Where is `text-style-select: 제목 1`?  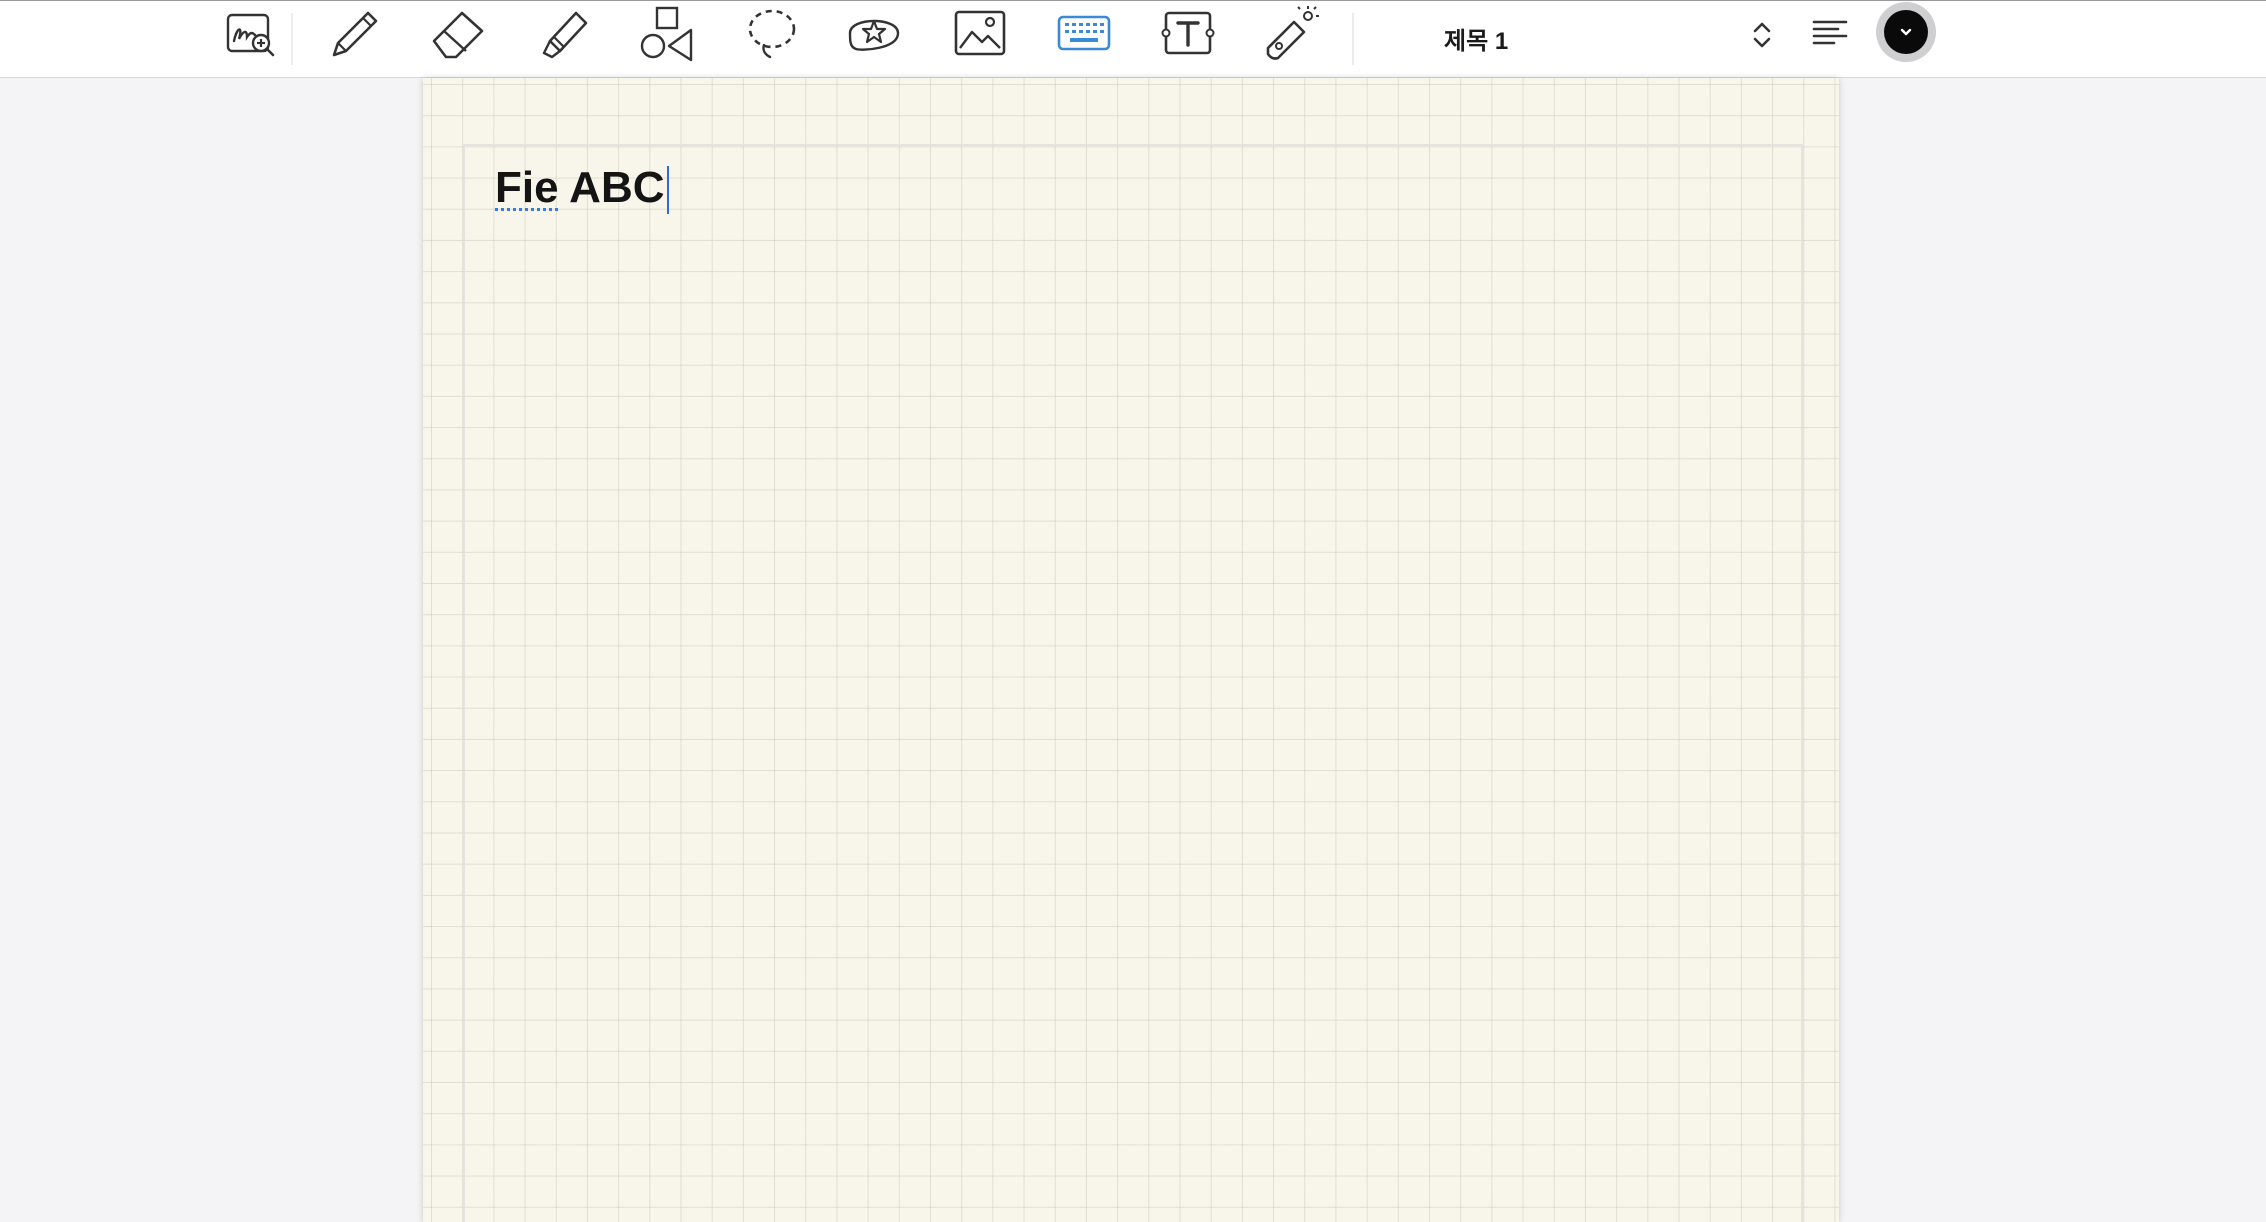 text-style-select: 제목 1 is located at coordinates (1575, 35).